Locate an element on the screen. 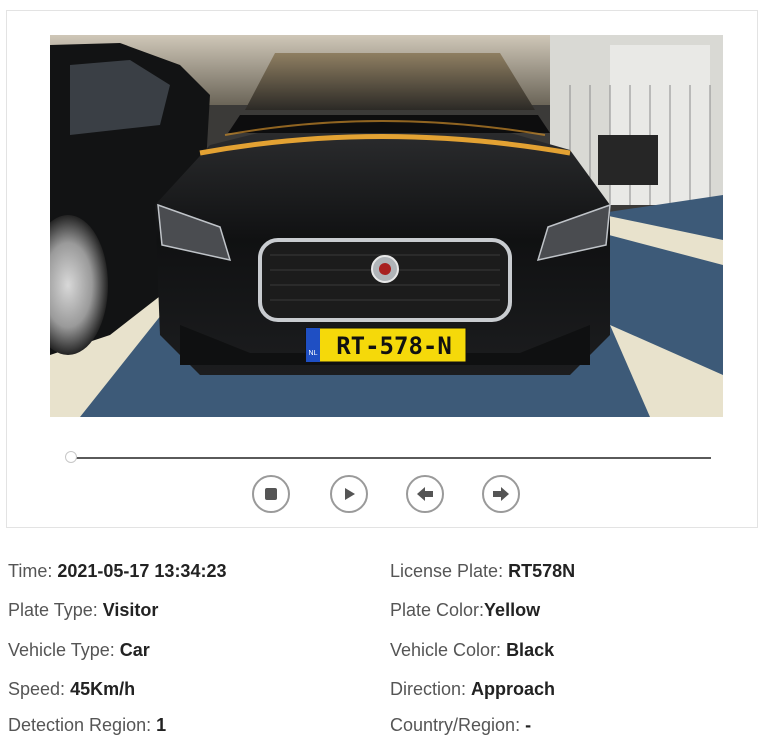 The image size is (759, 736). arrow-right-circle-icon is located at coordinates (501, 494).